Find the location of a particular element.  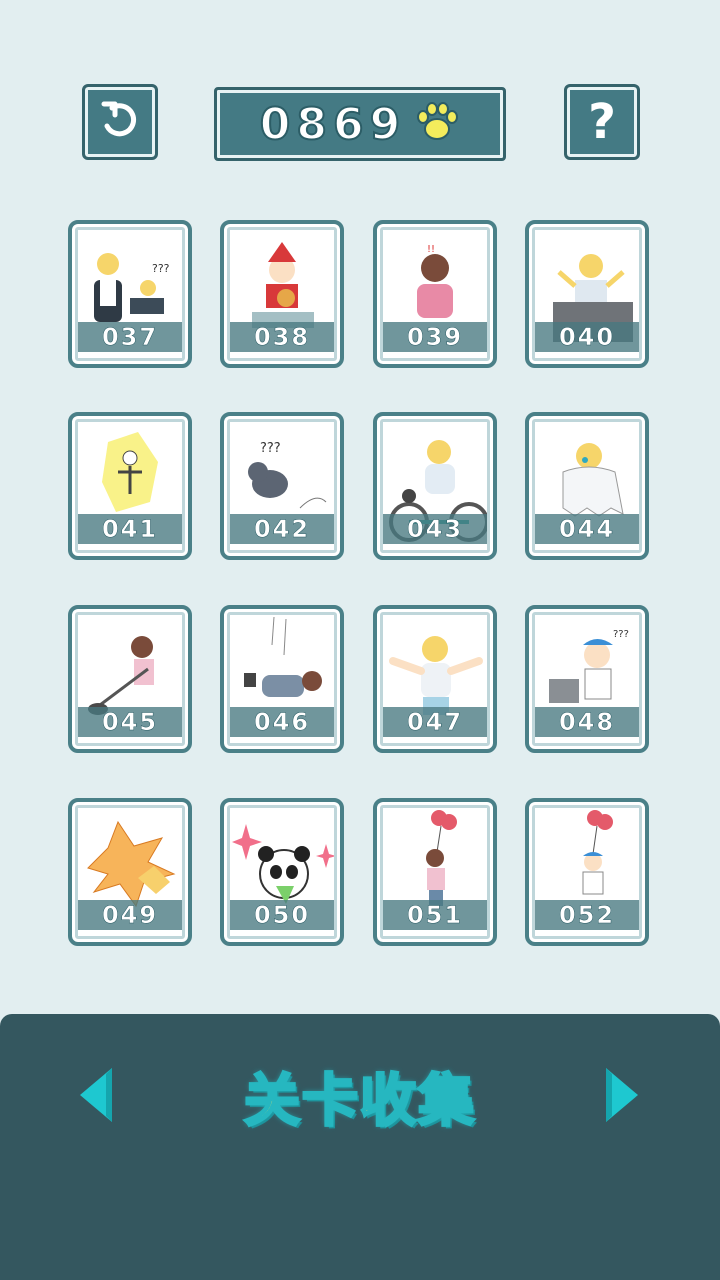

level-card: 049 is located at coordinates (130, 872).